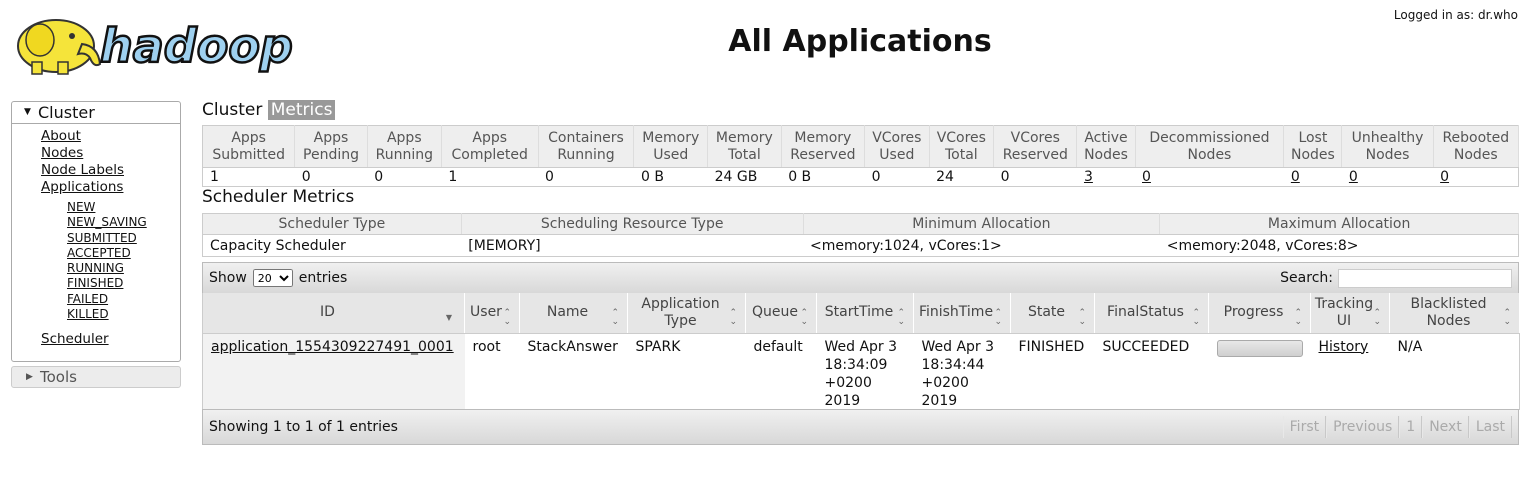 The height and width of the screenshot is (480, 1528). Describe the element at coordinates (906, 245) in the screenshot. I see `sched-cell-min: <memory:1024, vCores:1>` at that location.